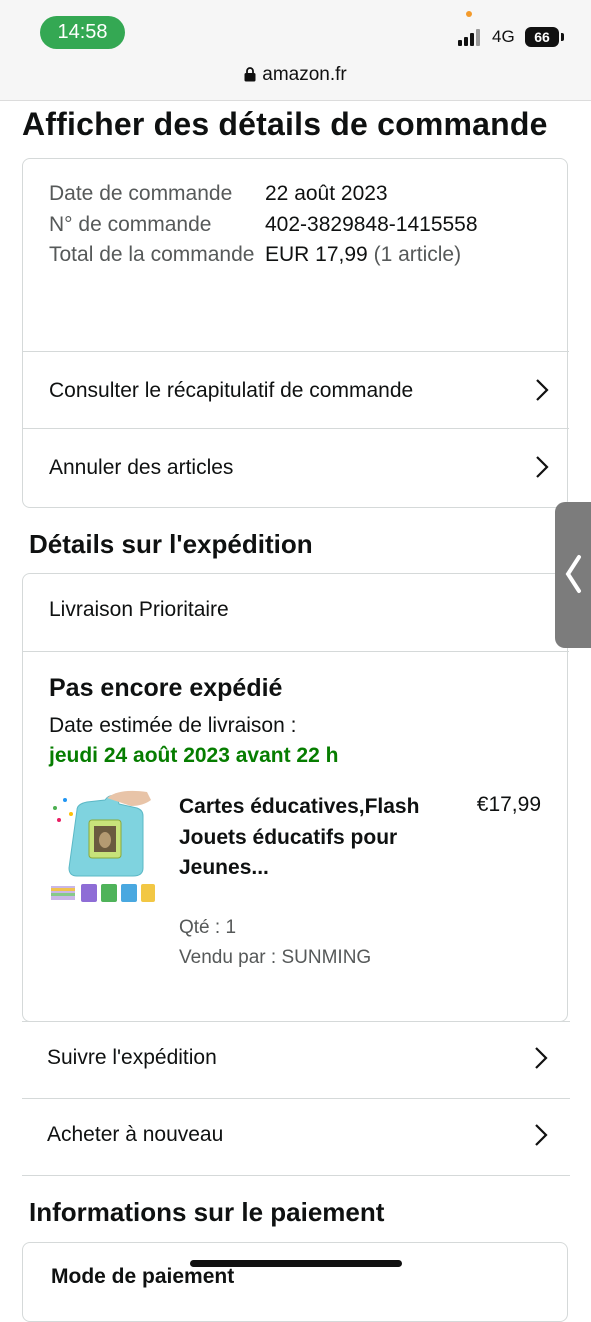 The width and height of the screenshot is (591, 1322). Describe the element at coordinates (304, 74) in the screenshot. I see `address-text: amazon.fr` at that location.